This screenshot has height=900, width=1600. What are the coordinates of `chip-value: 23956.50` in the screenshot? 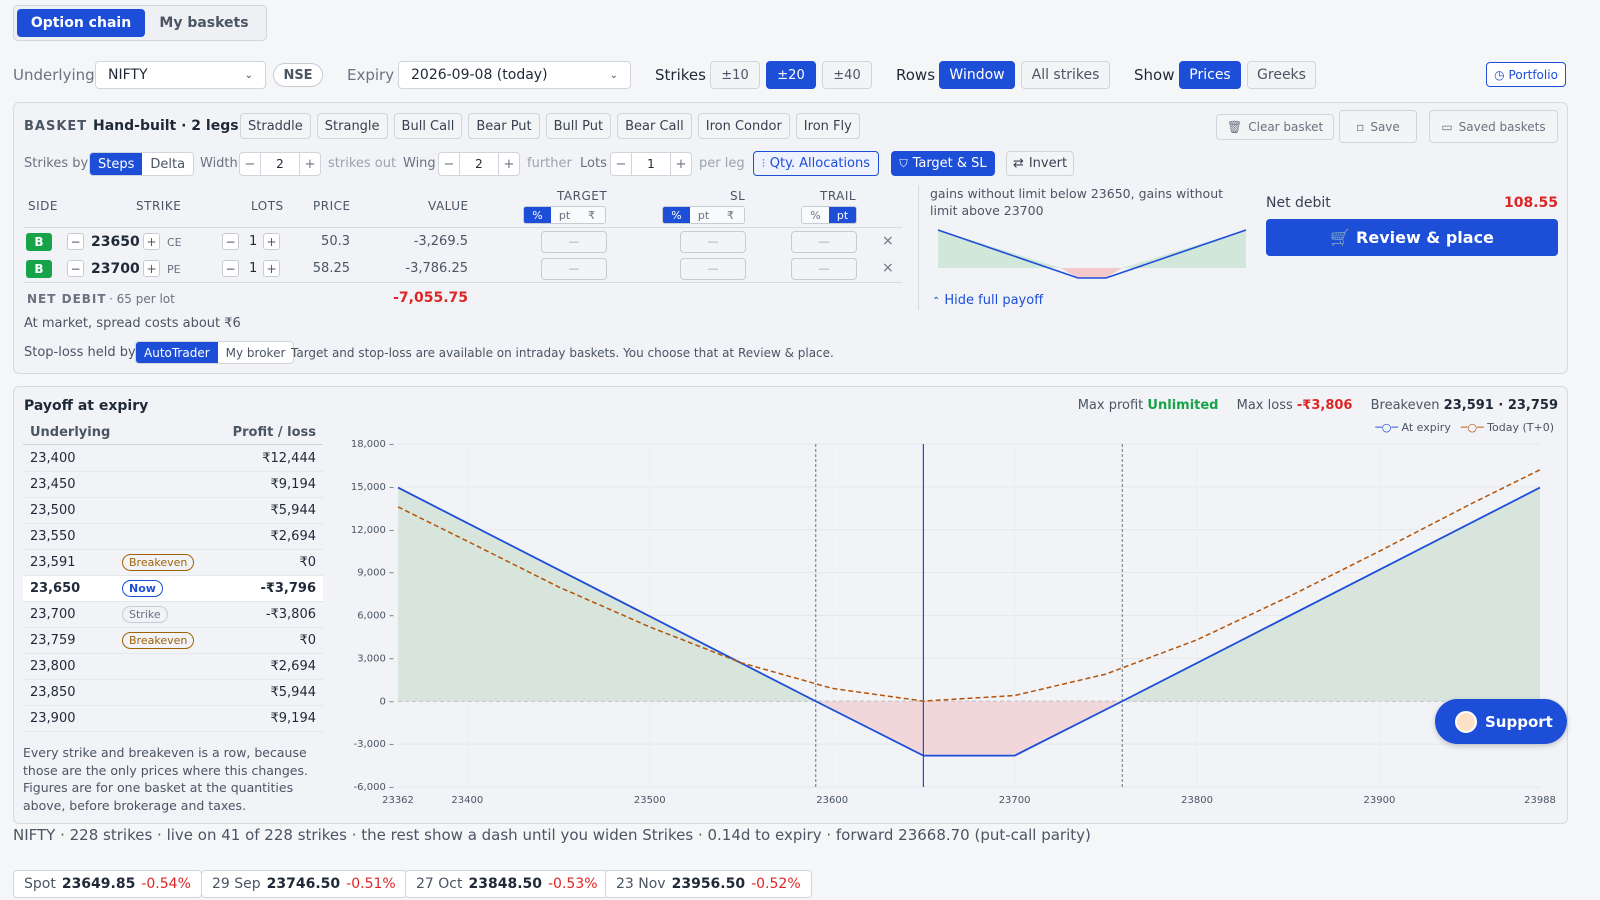 It's located at (708, 884).